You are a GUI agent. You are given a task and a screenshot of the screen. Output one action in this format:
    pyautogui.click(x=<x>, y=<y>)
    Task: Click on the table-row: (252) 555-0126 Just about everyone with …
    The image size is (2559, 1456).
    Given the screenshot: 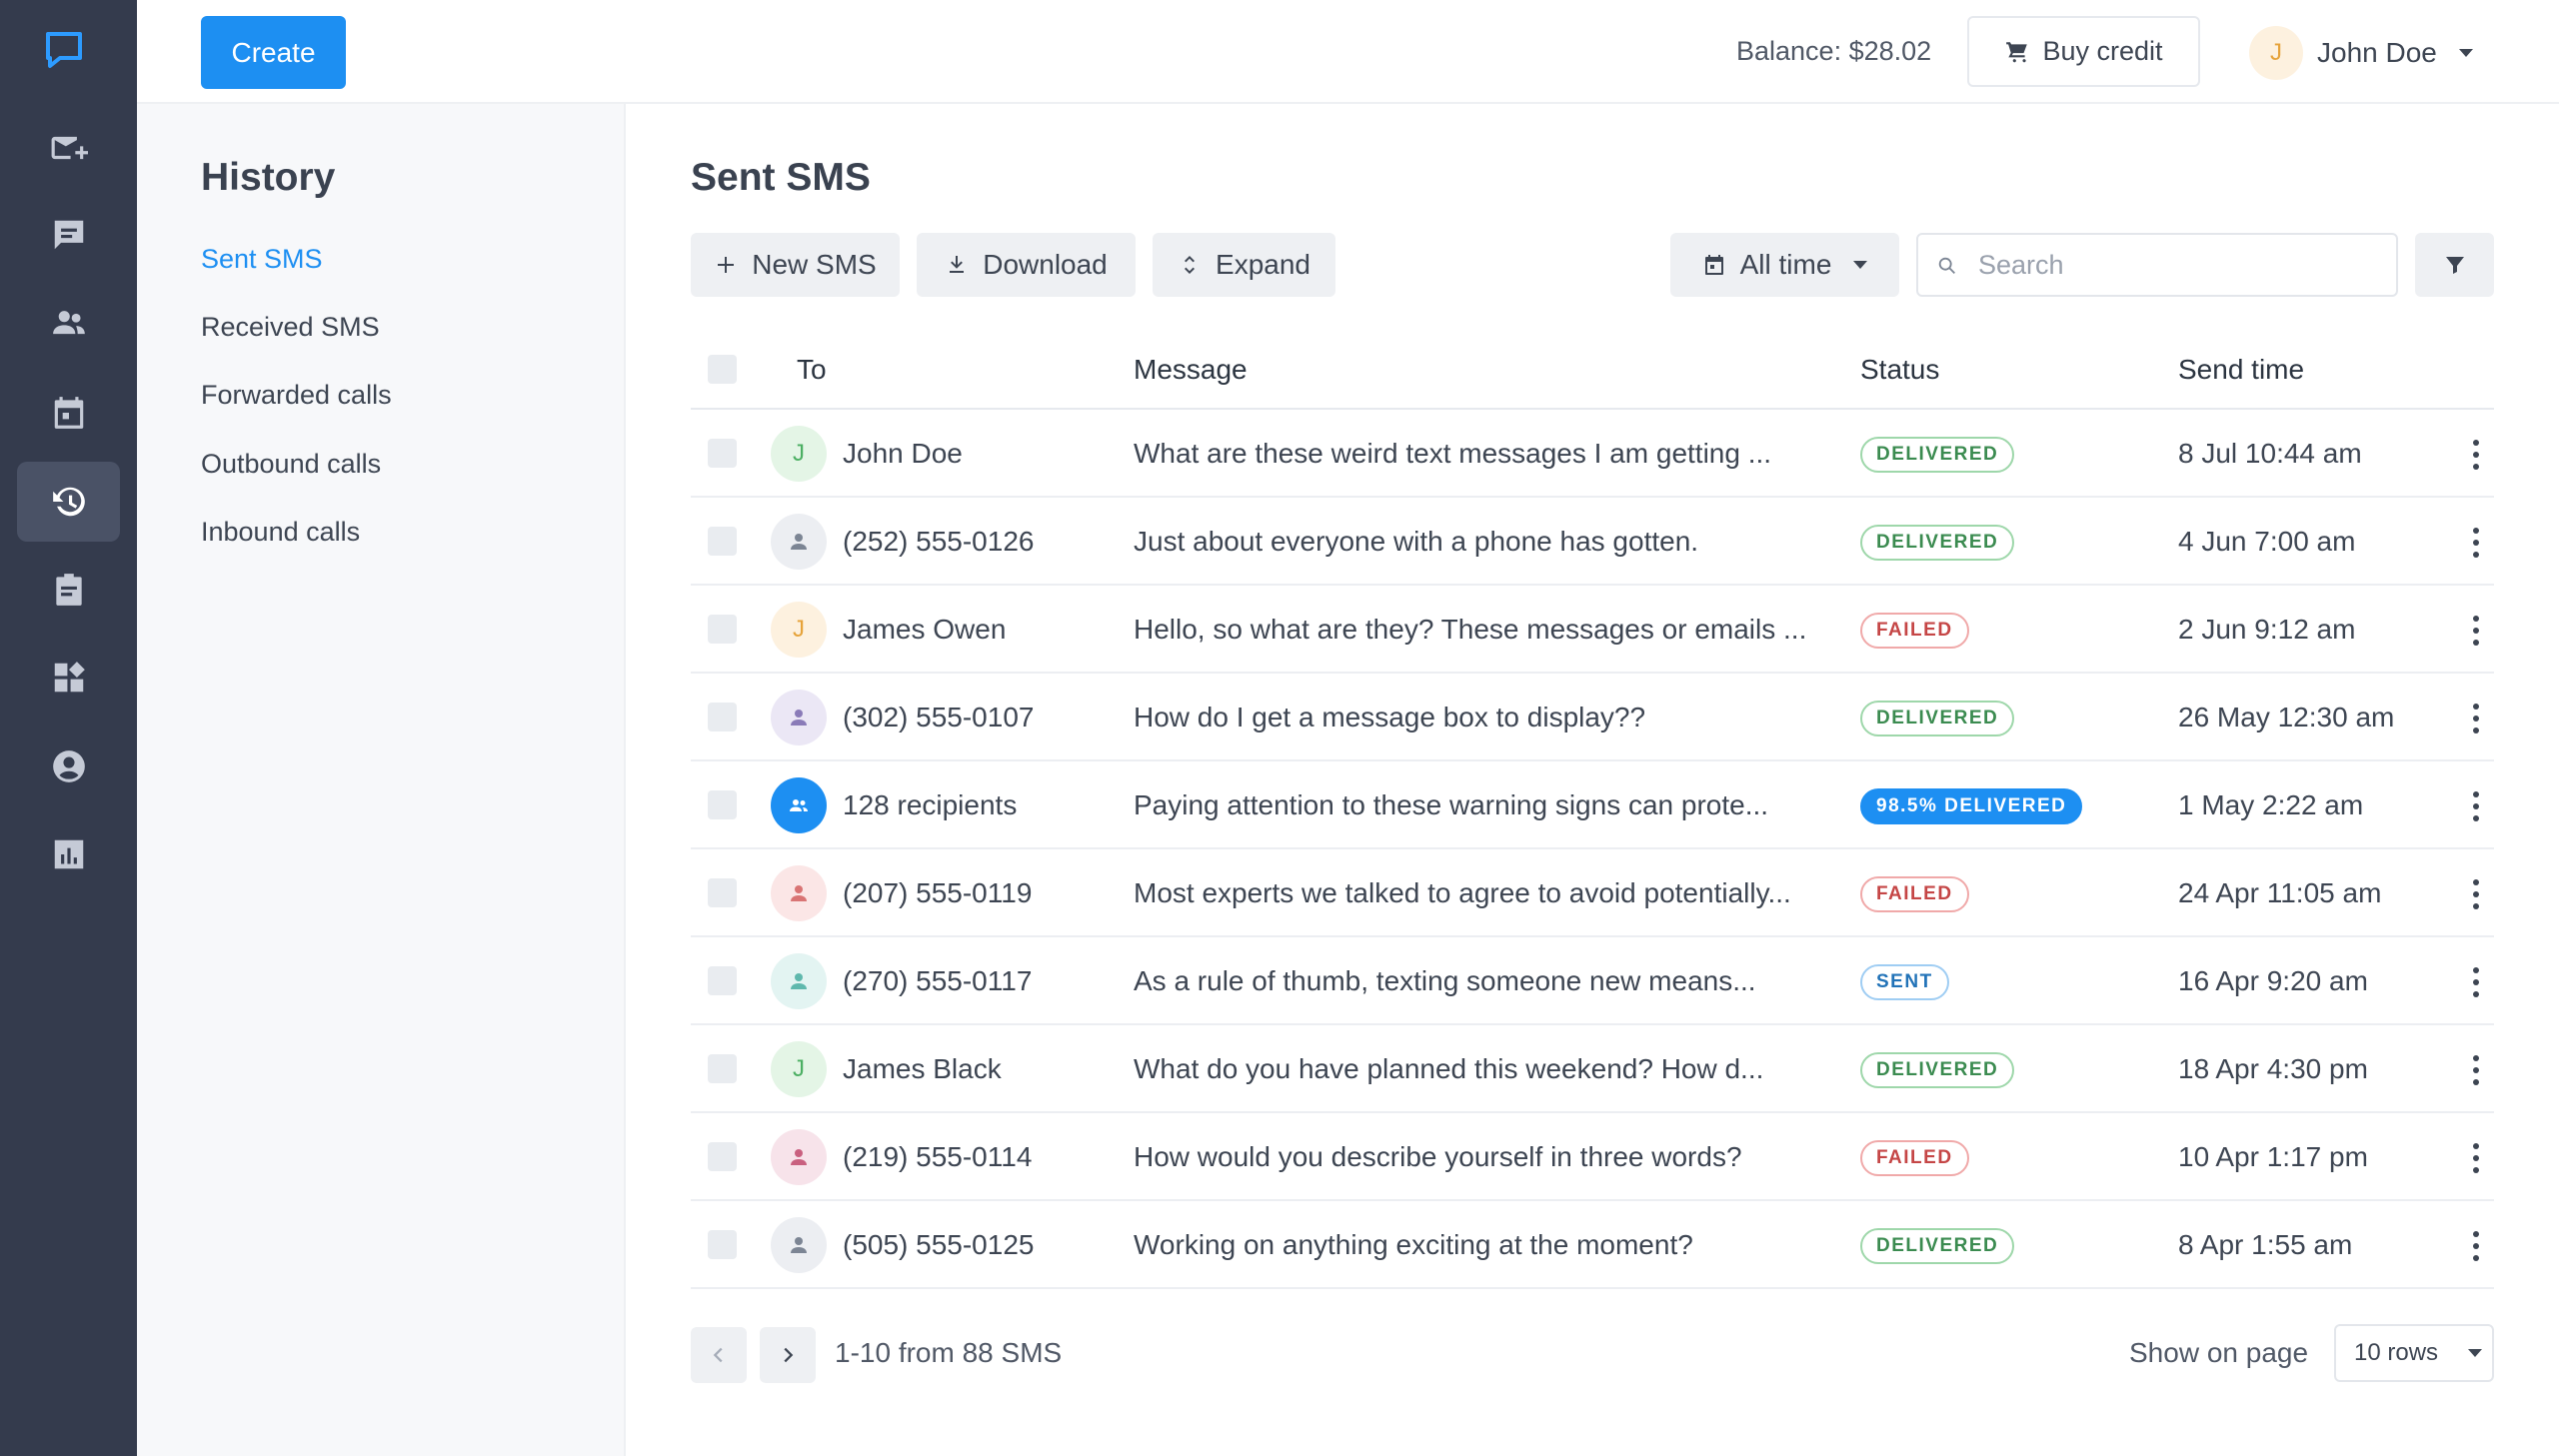 What is the action you would take?
    pyautogui.click(x=1592, y=542)
    